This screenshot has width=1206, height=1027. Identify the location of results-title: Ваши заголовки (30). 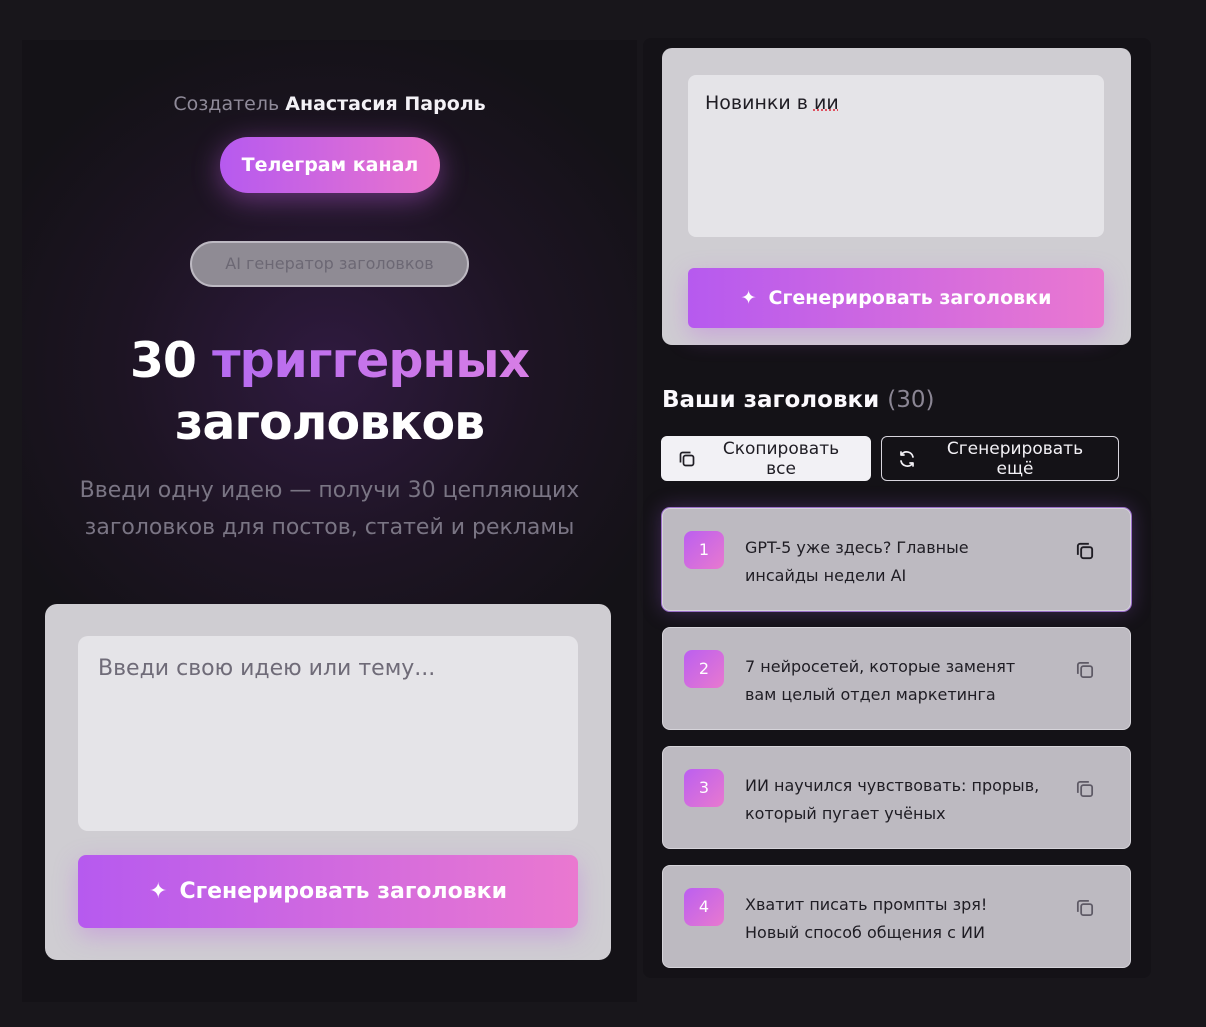
(798, 400).